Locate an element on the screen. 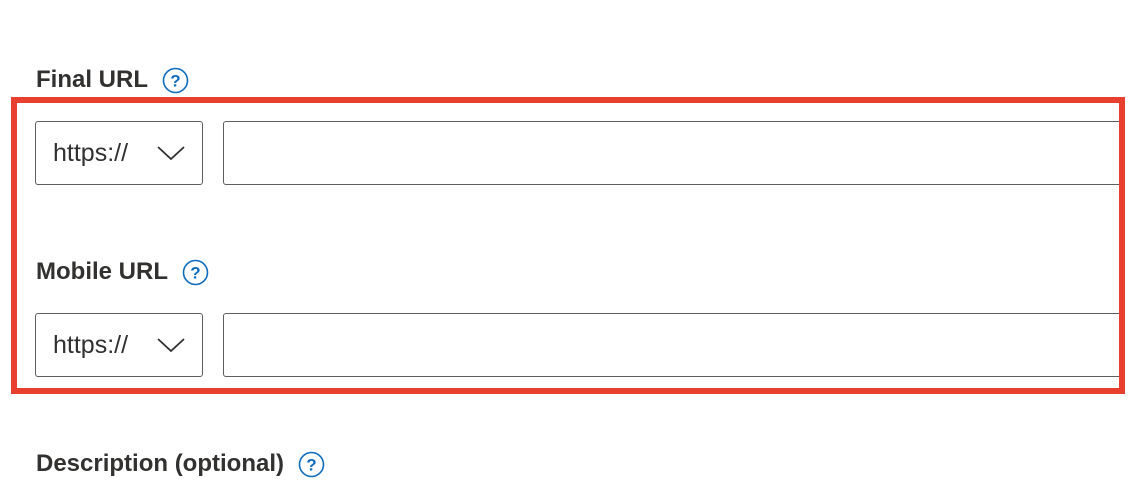 This screenshot has height=503, width=1131. description-label: Description (optional) is located at coordinates (160, 463).